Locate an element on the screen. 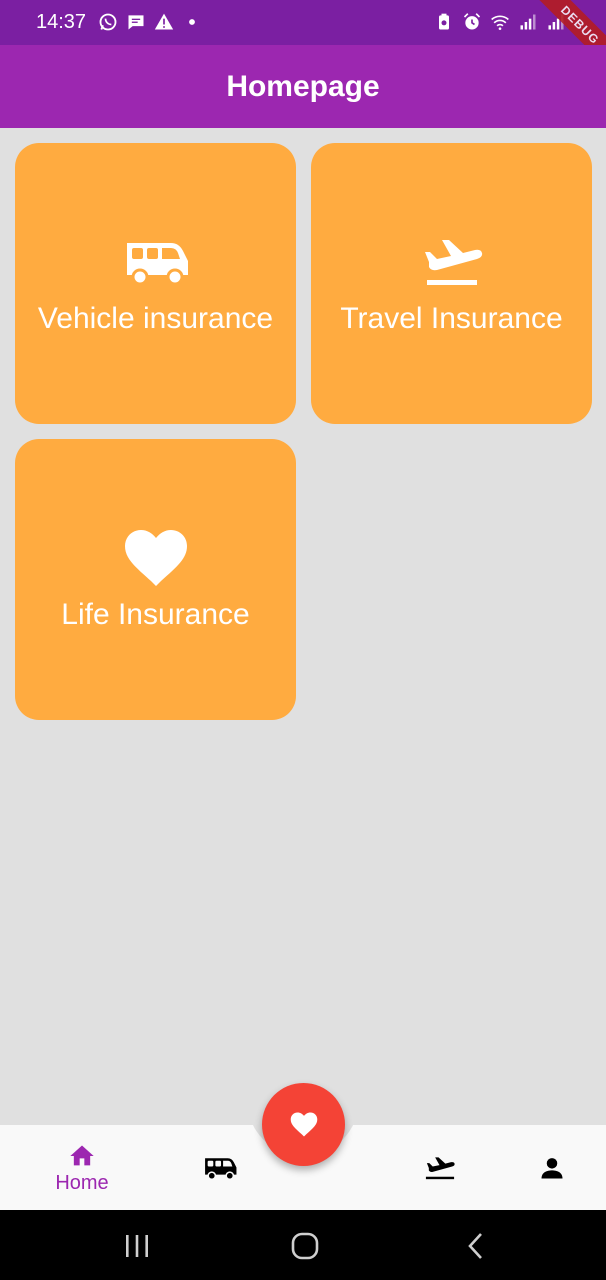 This screenshot has width=606, height=1280. nav-item-profile is located at coordinates (552, 1168).